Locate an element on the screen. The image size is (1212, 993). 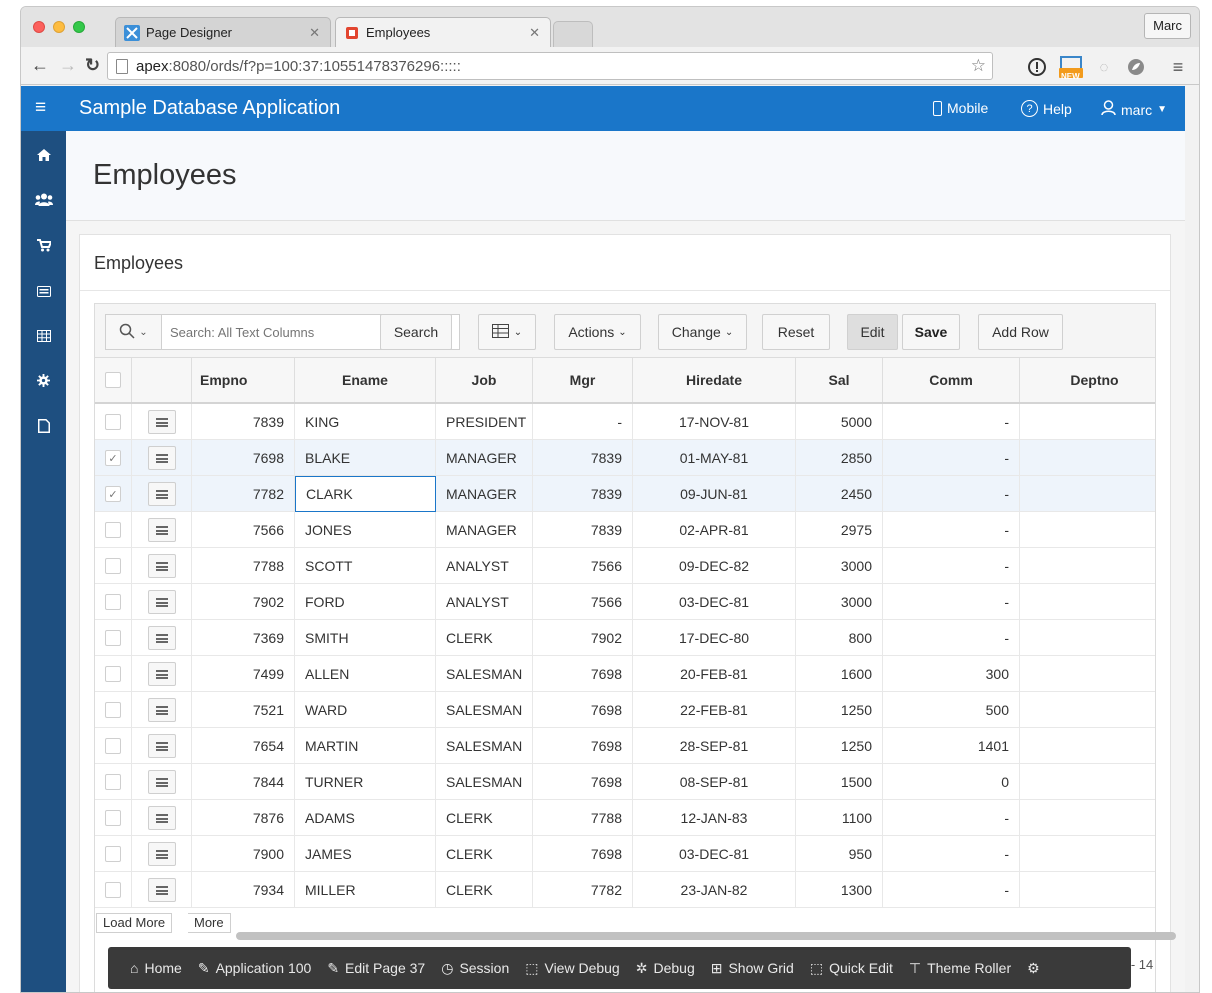
column-header-sal: Sal is located at coordinates (839, 380).